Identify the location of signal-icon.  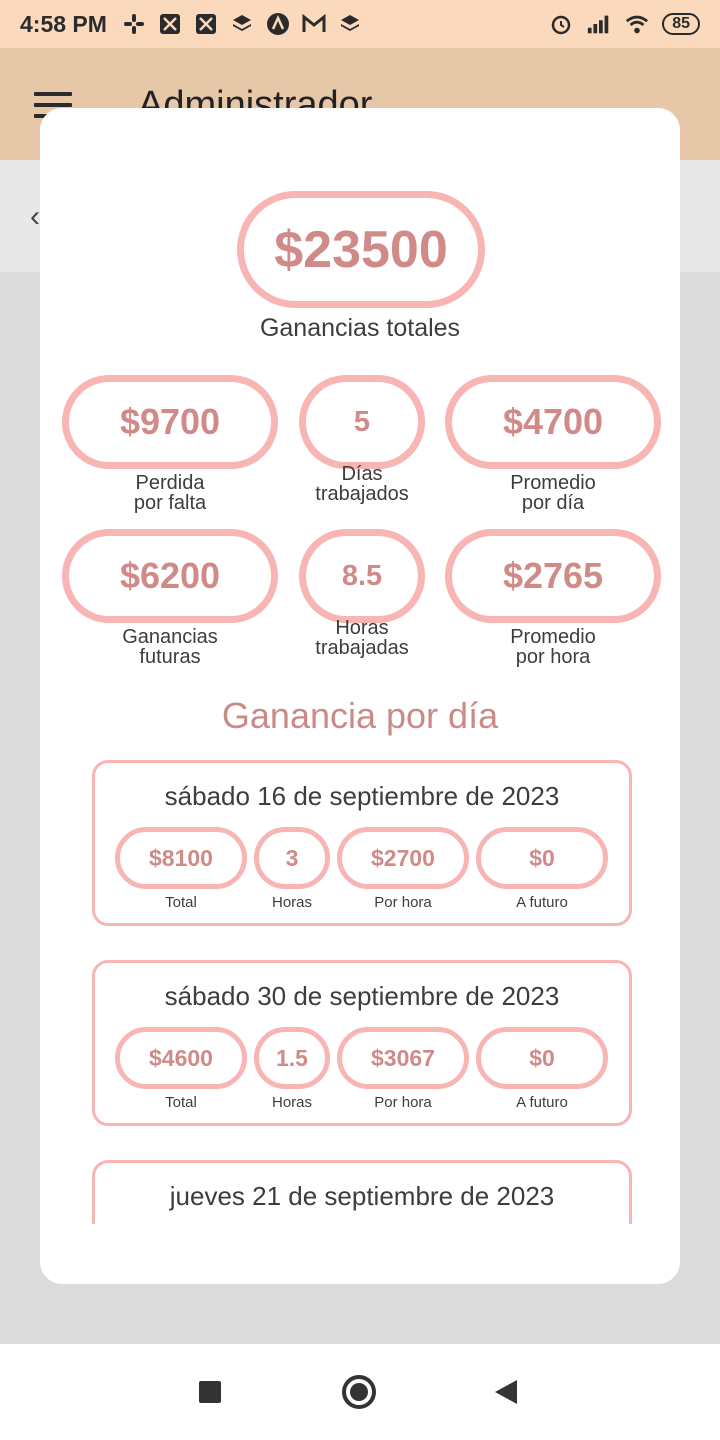
(599, 24).